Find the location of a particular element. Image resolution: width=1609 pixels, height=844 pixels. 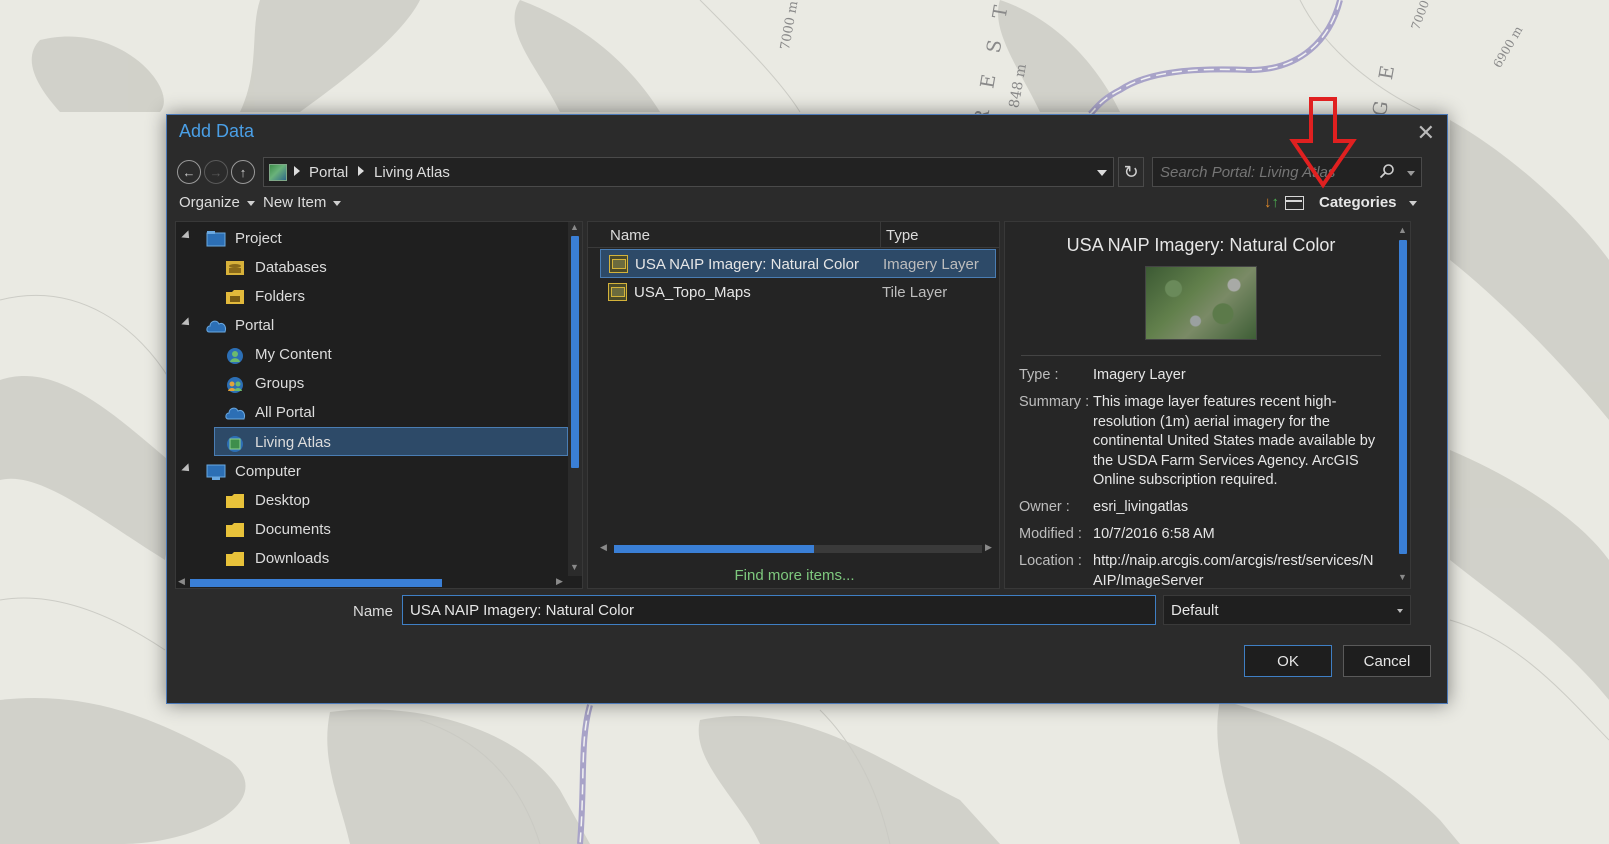

row-type: Tile Layer is located at coordinates (915, 292).